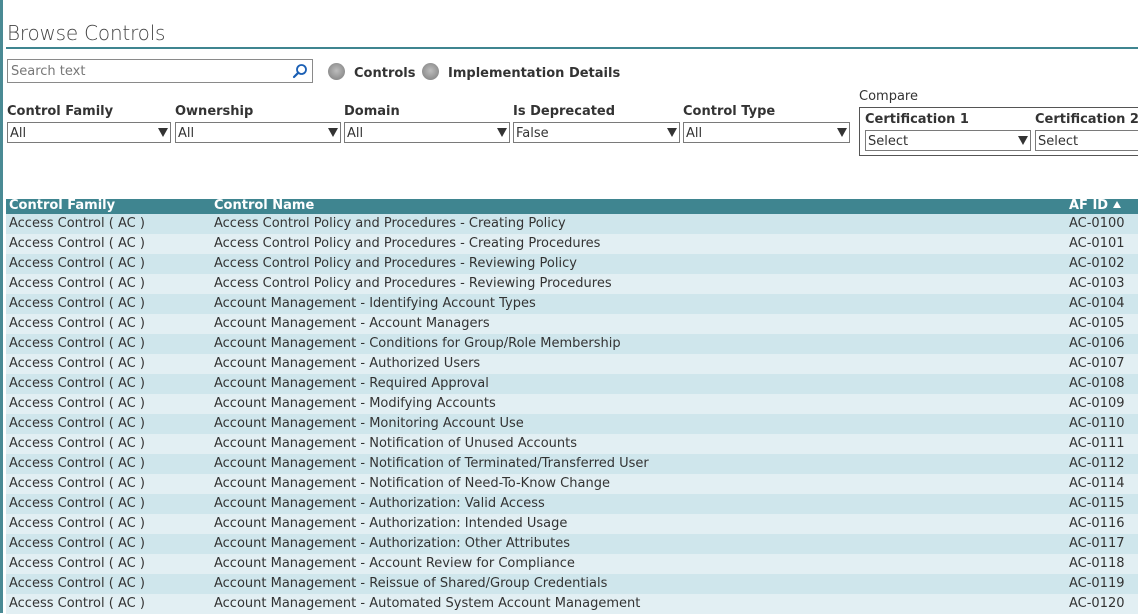 The image size is (1138, 614). I want to click on cell-af-id: AC-0114, so click(1097, 483).